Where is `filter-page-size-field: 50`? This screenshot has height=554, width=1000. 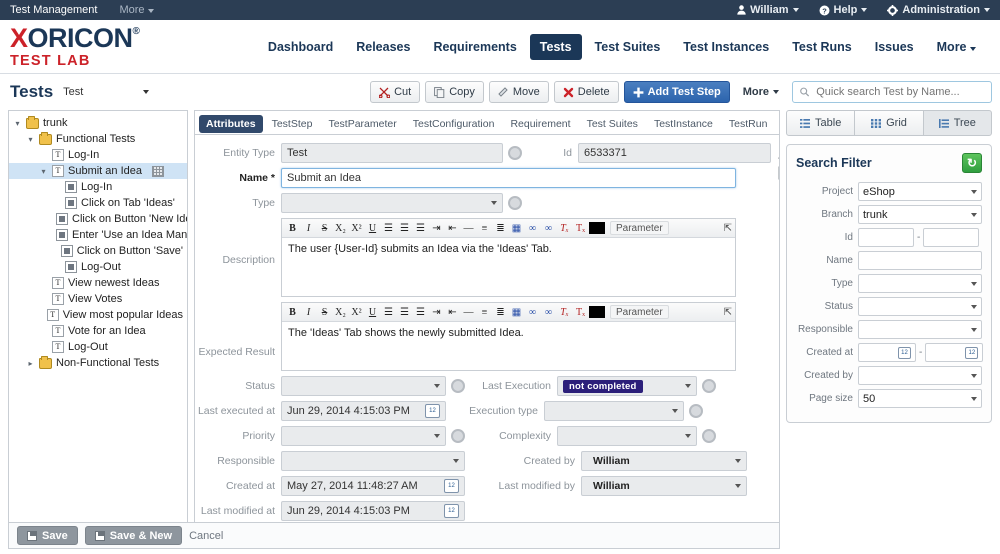
filter-page-size-field: 50 is located at coordinates (920, 398).